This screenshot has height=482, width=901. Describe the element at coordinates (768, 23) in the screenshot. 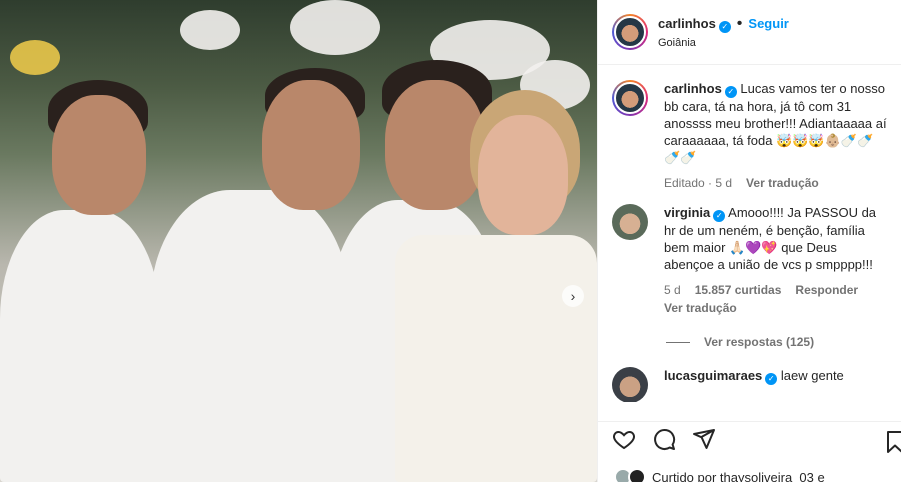

I see `follow-button: Seguir` at that location.